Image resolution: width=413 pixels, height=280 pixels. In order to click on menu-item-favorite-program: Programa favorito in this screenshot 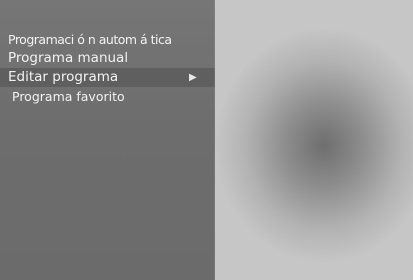, I will do `click(107, 96)`.